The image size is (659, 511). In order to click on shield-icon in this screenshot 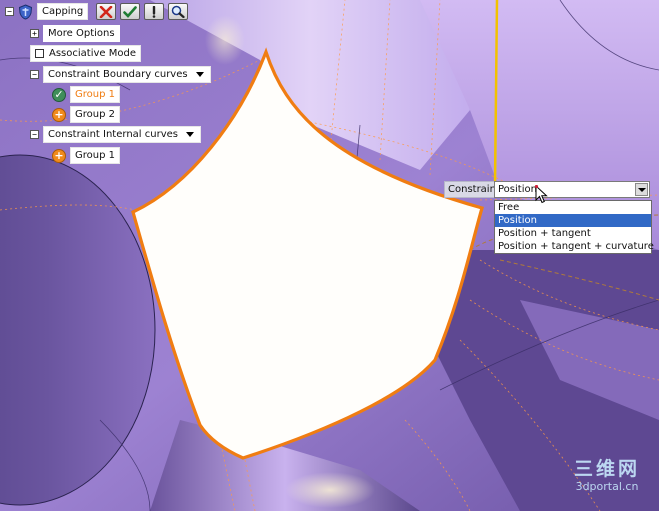, I will do `click(25, 11)`.